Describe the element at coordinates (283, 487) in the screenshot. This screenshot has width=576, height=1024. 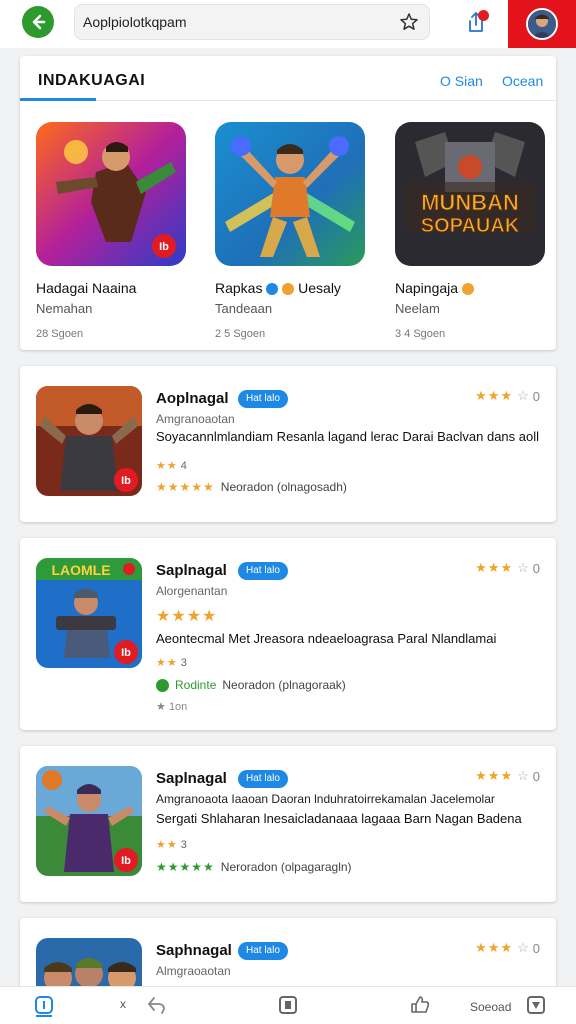
I see `app-meta-text: Neoradon (olnagosadh)` at that location.